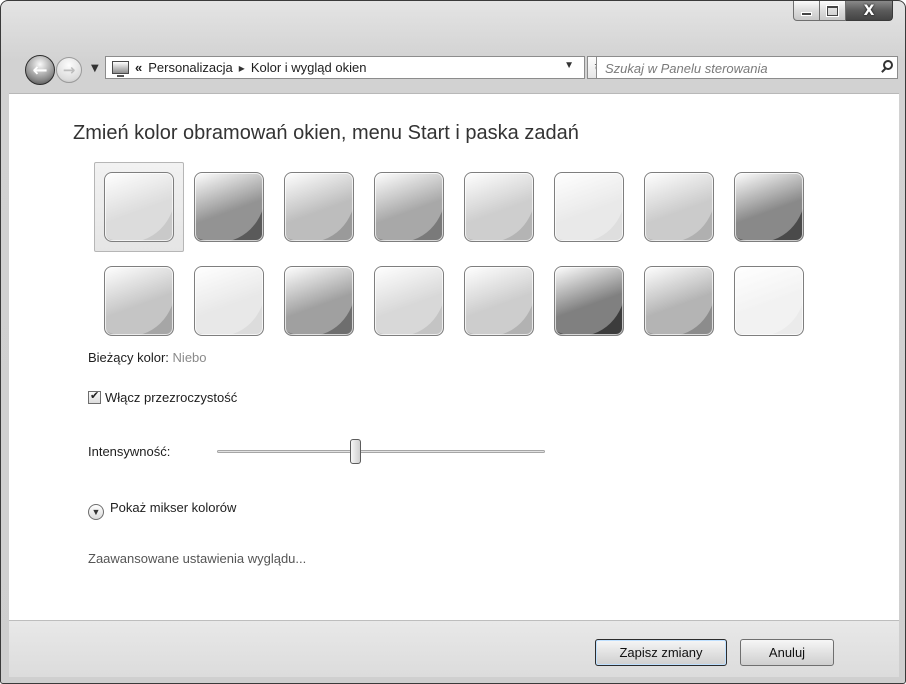 This screenshot has height=684, width=906. What do you see at coordinates (120, 69) in the screenshot?
I see `control-panel-icon` at bounding box center [120, 69].